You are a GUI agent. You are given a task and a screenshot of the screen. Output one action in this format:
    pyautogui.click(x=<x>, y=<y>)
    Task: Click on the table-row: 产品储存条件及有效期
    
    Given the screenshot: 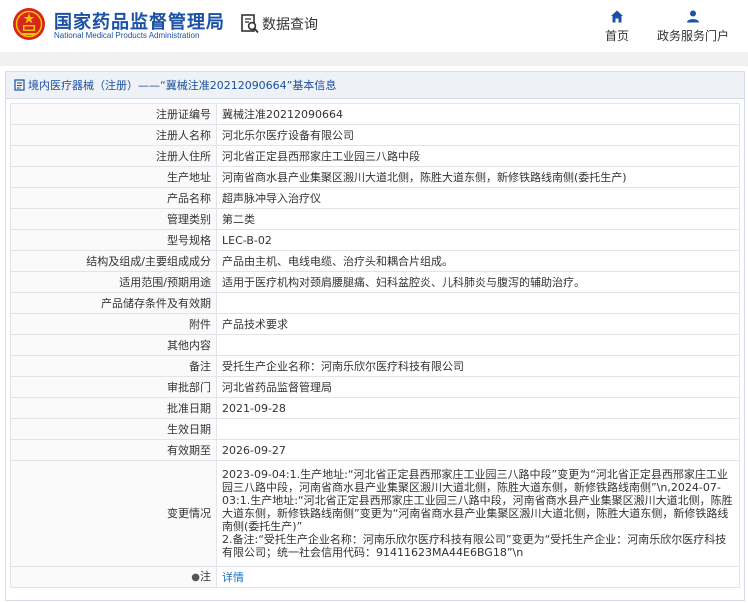 What is the action you would take?
    pyautogui.click(x=375, y=303)
    